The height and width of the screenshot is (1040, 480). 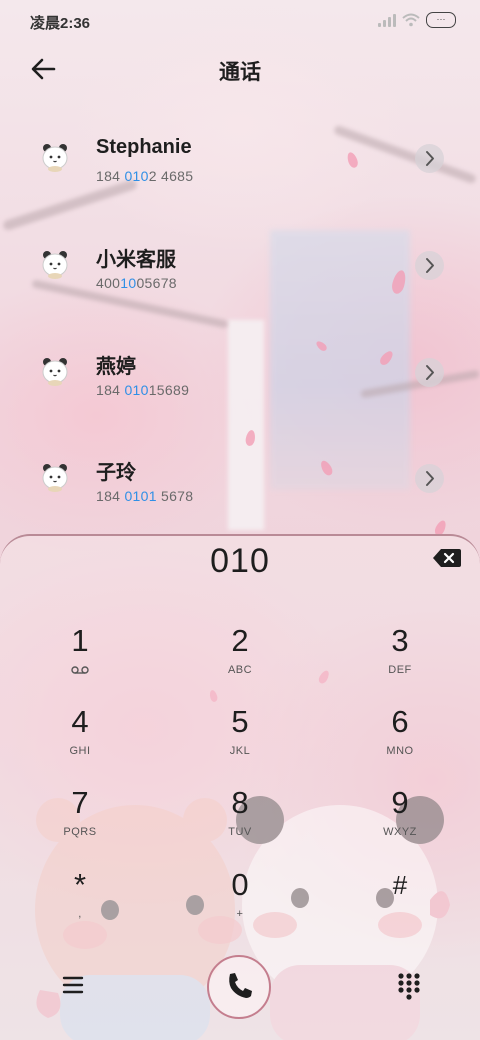 I want to click on phone-icon, so click(x=240, y=985).